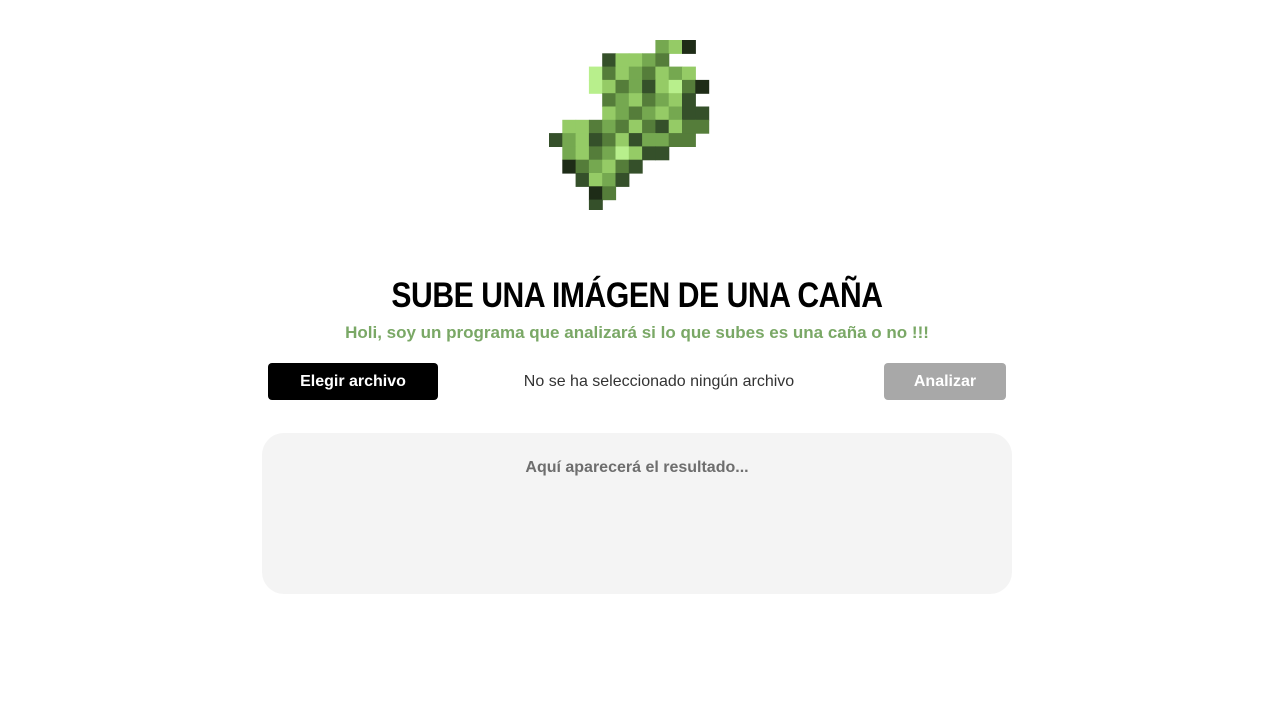 The image size is (1264, 727). Describe the element at coordinates (659, 381) in the screenshot. I see `file-status-text: No se ha seleccionado ningún archivo` at that location.